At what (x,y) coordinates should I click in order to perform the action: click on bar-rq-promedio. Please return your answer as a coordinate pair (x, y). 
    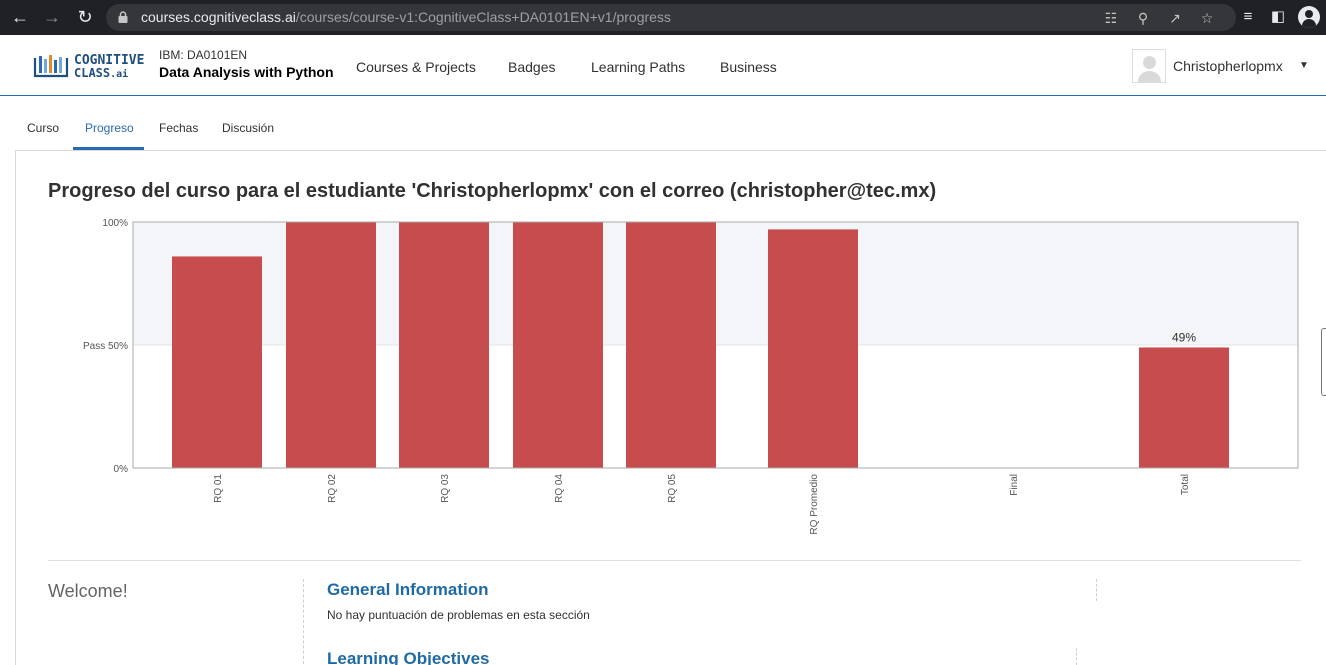
    Looking at the image, I should click on (813, 348).